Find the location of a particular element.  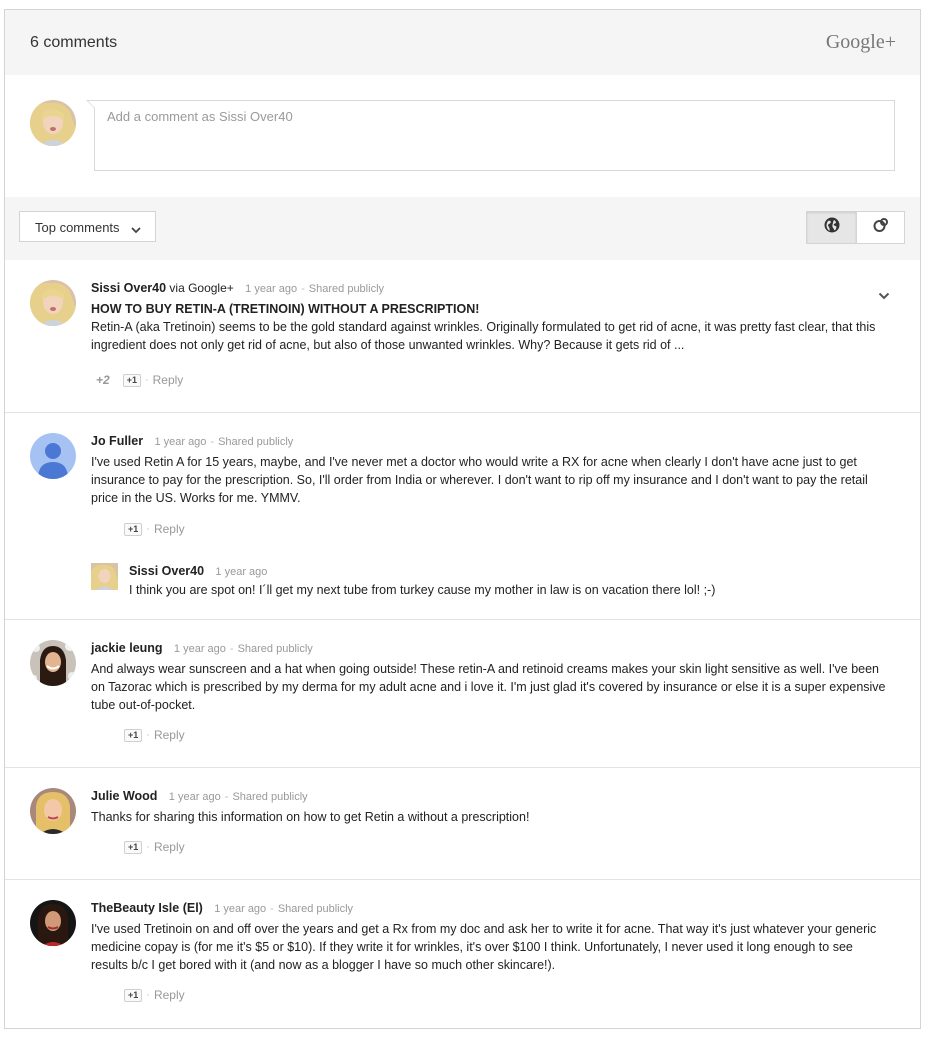

via-source: via Google+ is located at coordinates (201, 288).